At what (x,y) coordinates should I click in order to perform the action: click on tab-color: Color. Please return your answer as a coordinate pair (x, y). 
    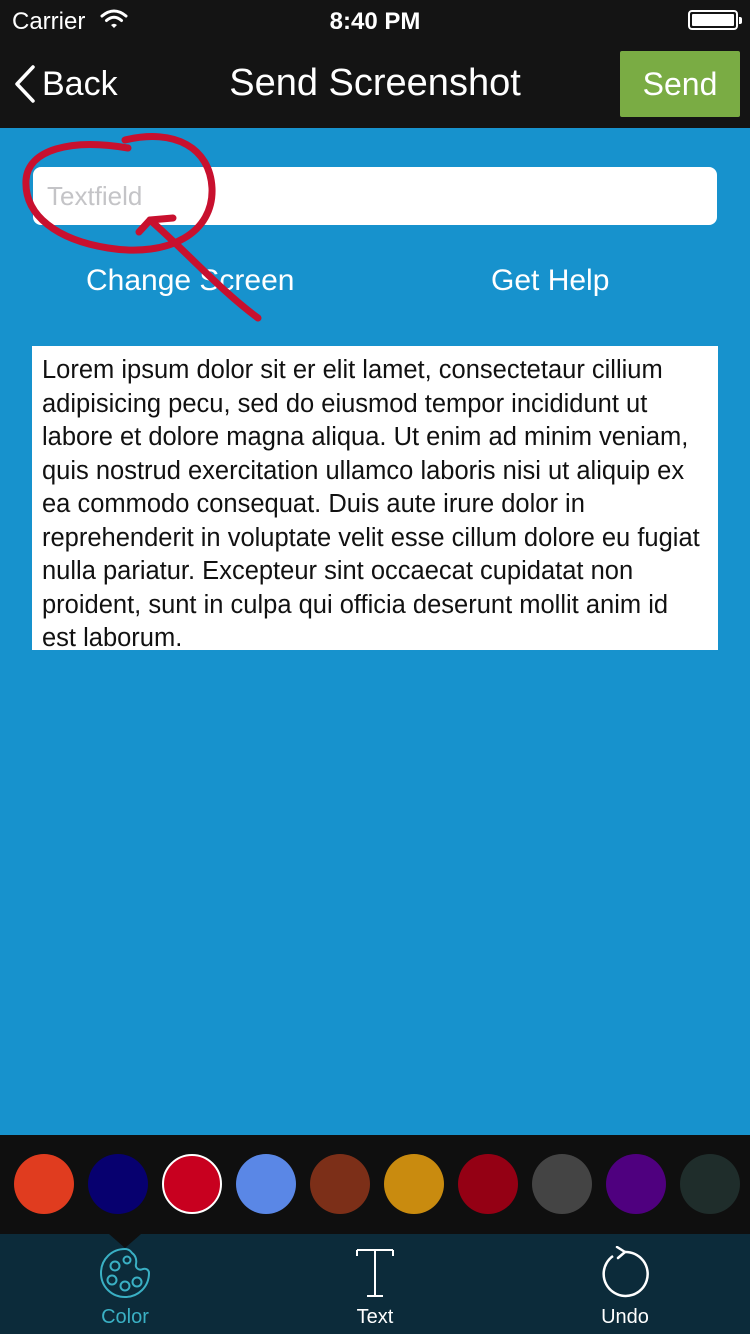
    Looking at the image, I should click on (125, 1284).